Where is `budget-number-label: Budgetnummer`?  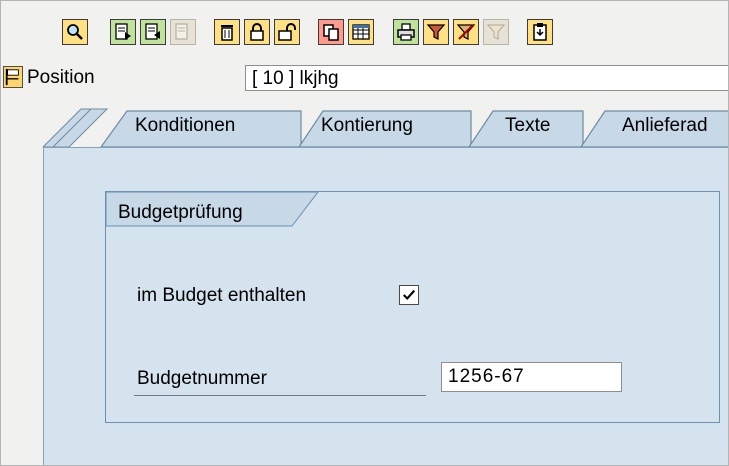 budget-number-label: Budgetnummer is located at coordinates (202, 378).